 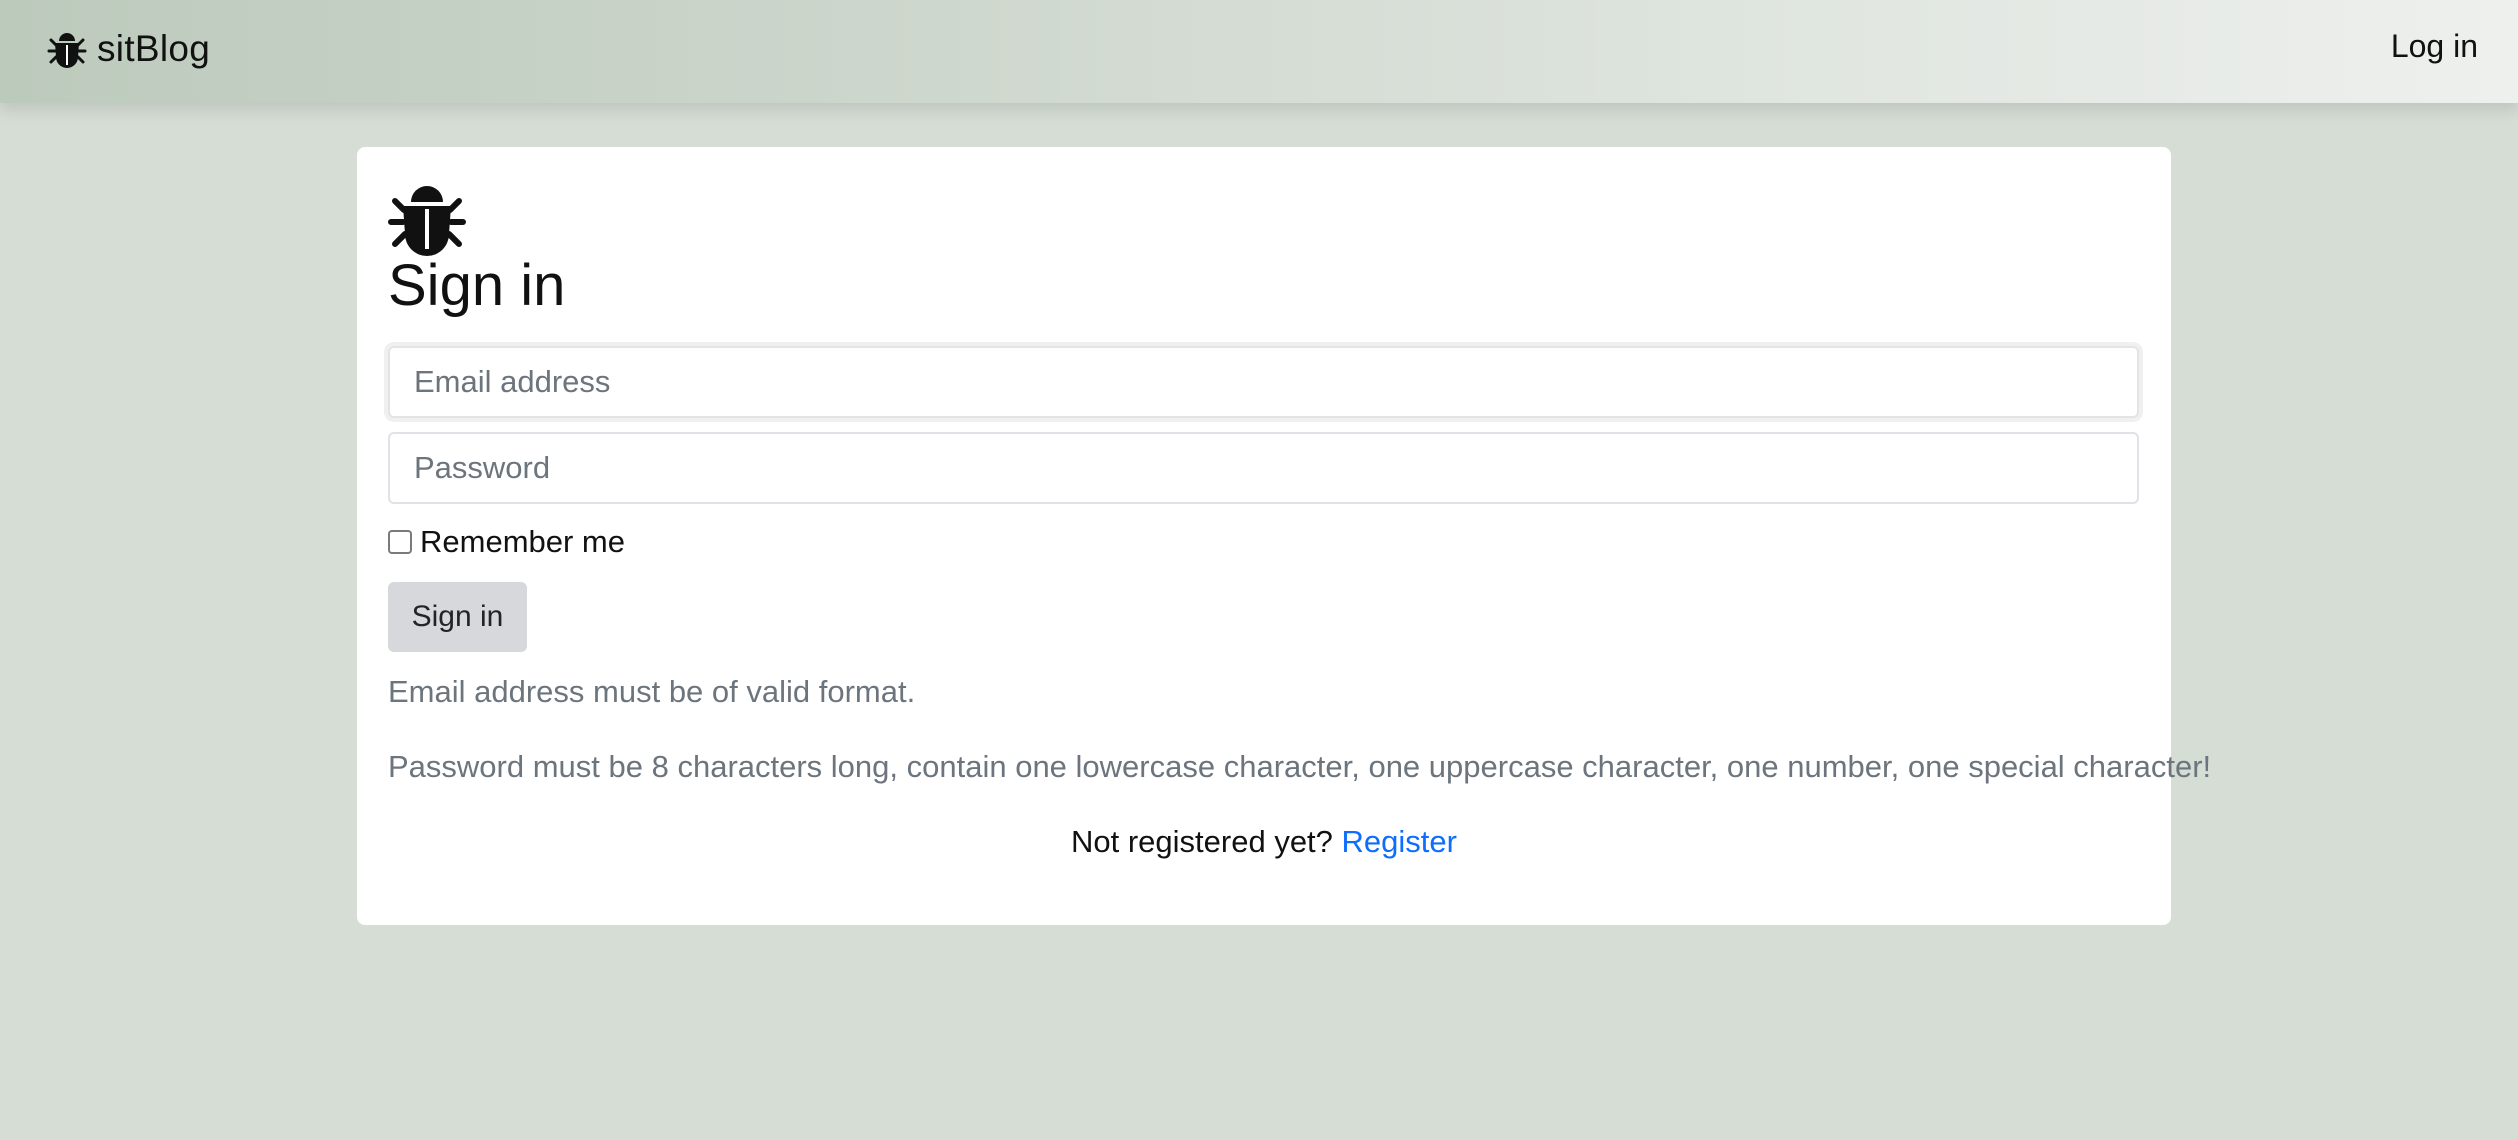 I want to click on remember-me-checkbox, so click(x=400, y=542).